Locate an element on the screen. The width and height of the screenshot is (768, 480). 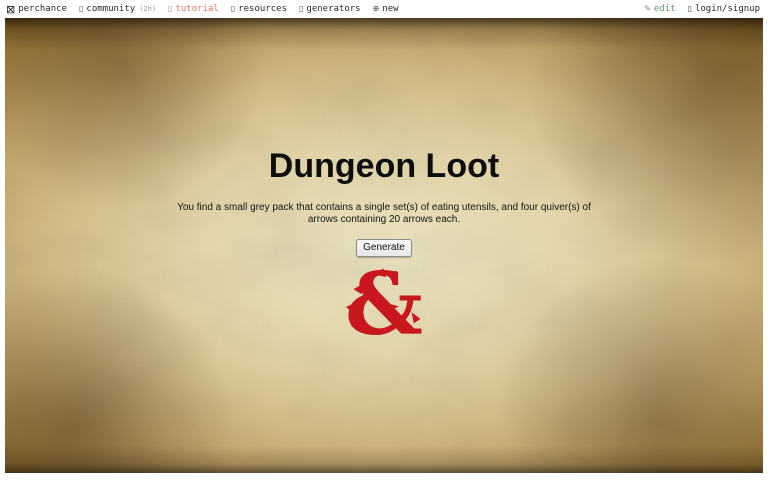
nav-item-community: ▯ community (2h) is located at coordinates (117, 9).